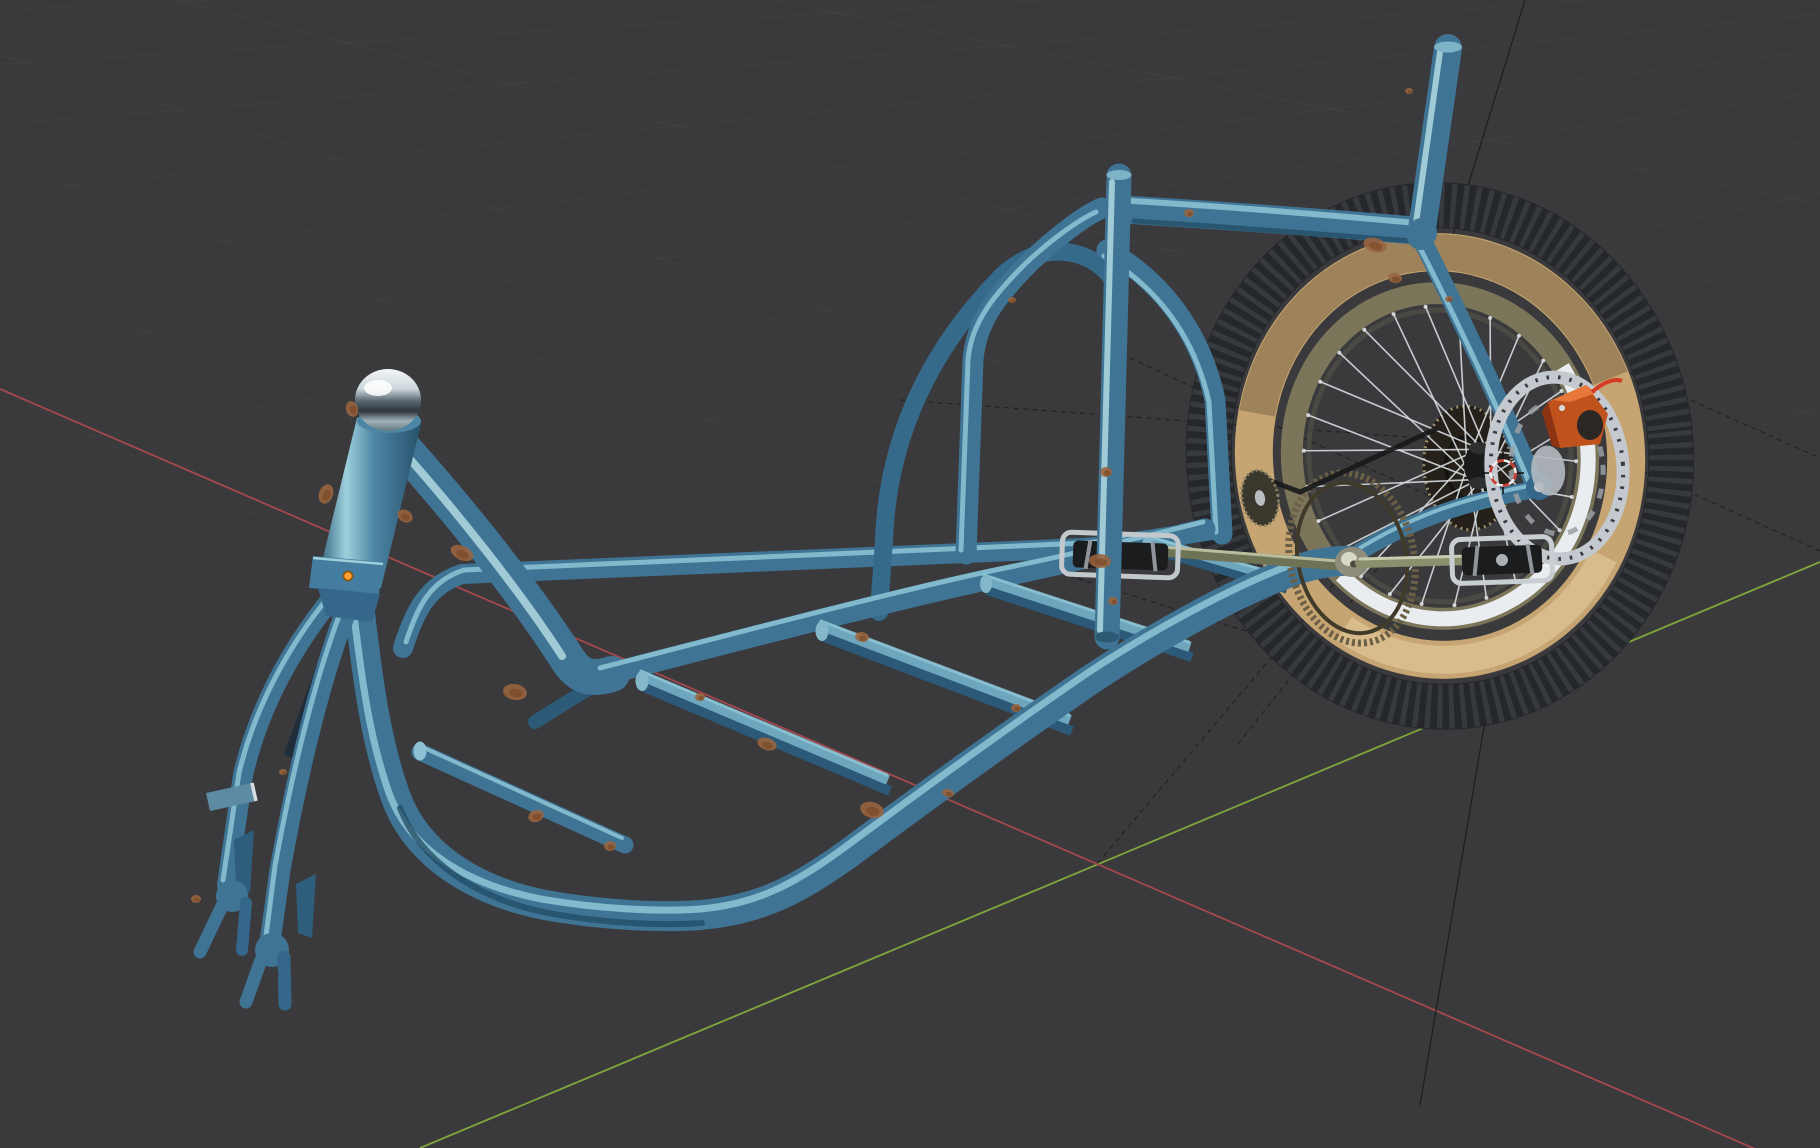  What do you see at coordinates (420, 751) in the screenshot?
I see `bed-lower-rail-cap` at bounding box center [420, 751].